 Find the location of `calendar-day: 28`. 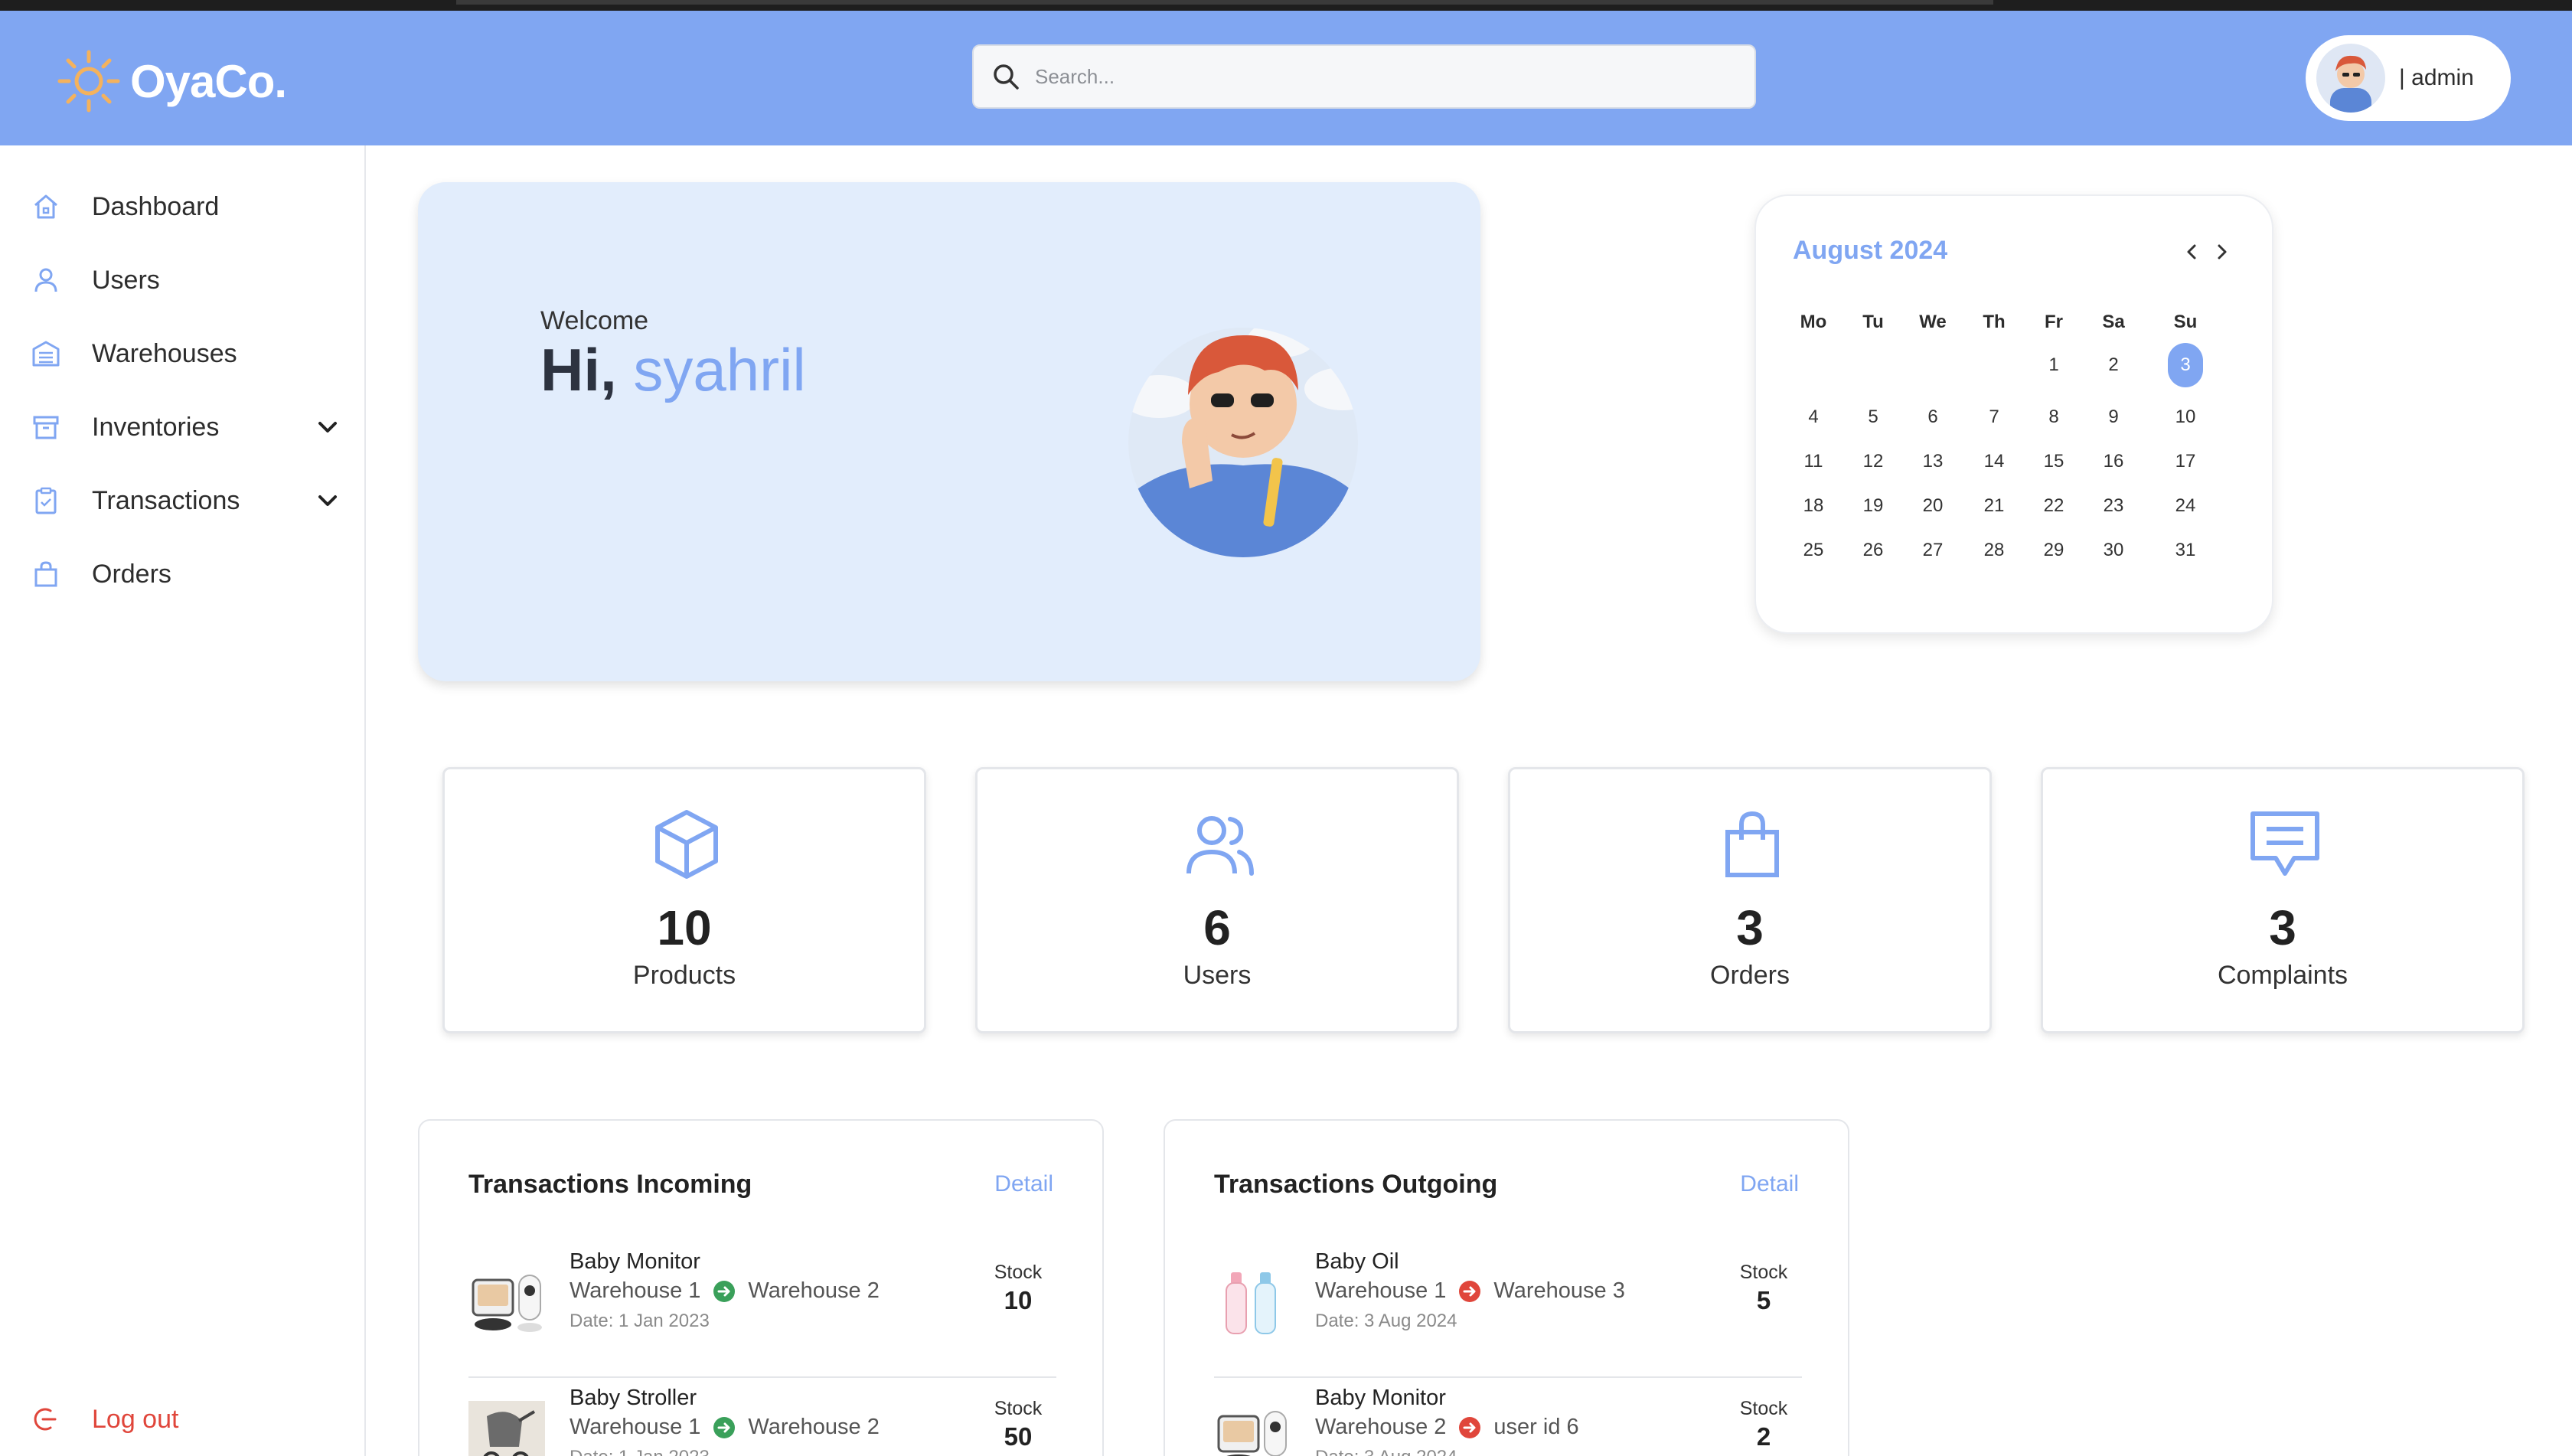

calendar-day: 28 is located at coordinates (1994, 551).